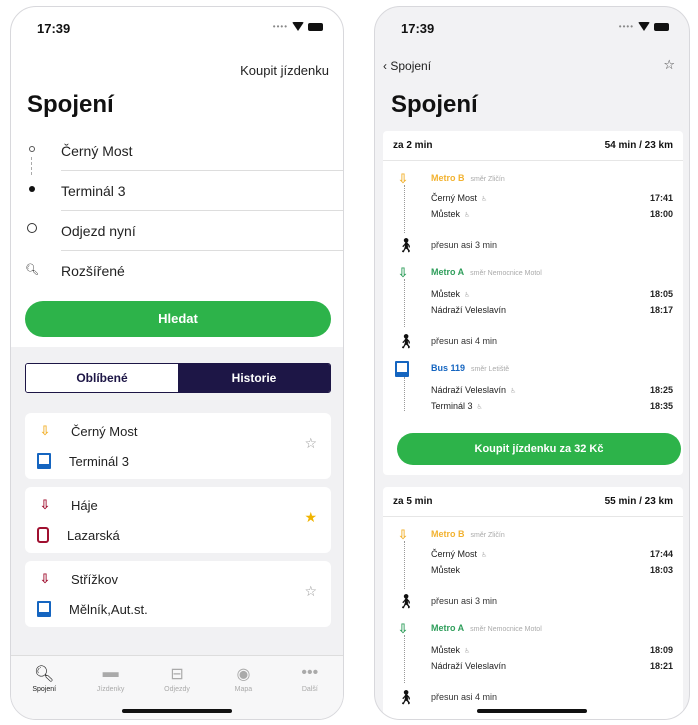  What do you see at coordinates (284, 70) in the screenshot?
I see `buy-ticket-link: Koupit jízdenku` at bounding box center [284, 70].